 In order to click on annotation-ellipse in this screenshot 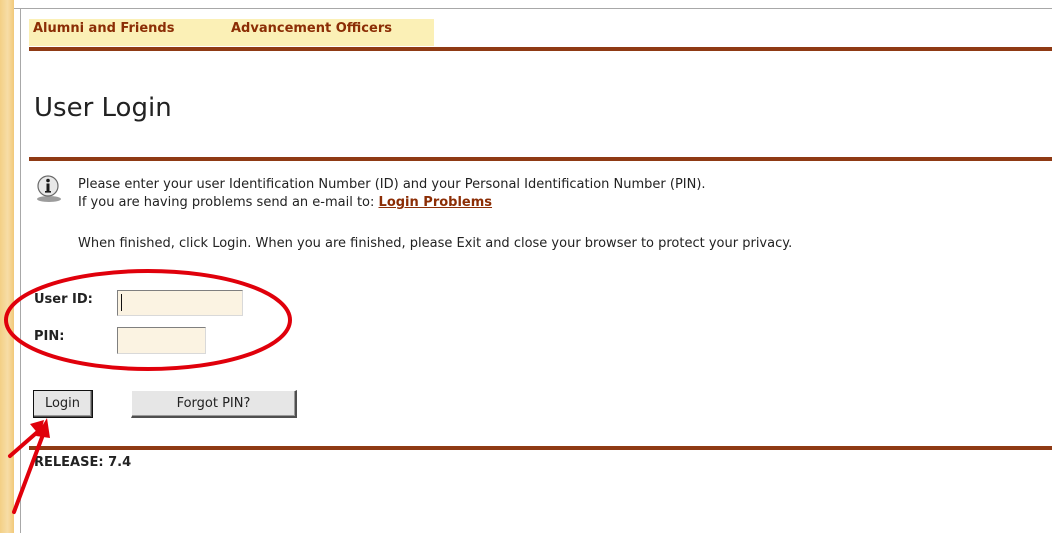, I will do `click(148, 320)`.